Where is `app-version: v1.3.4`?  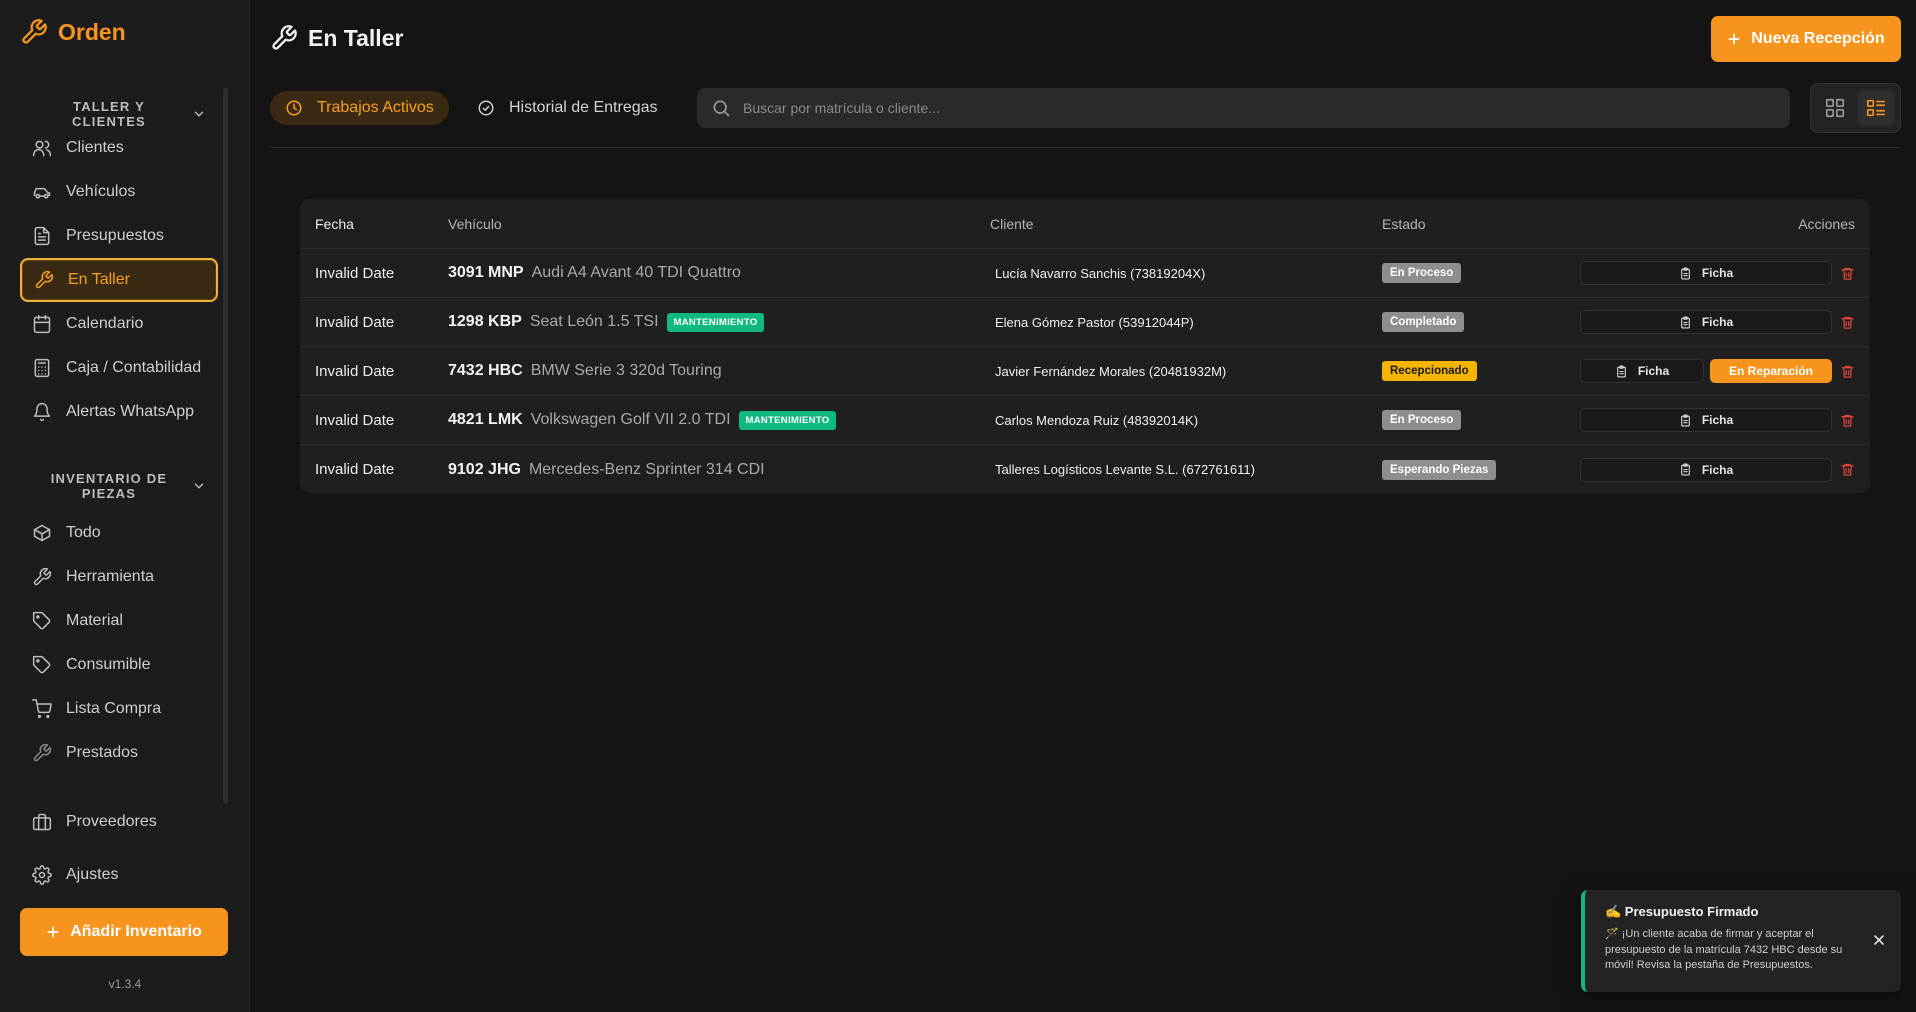
app-version: v1.3.4 is located at coordinates (125, 984).